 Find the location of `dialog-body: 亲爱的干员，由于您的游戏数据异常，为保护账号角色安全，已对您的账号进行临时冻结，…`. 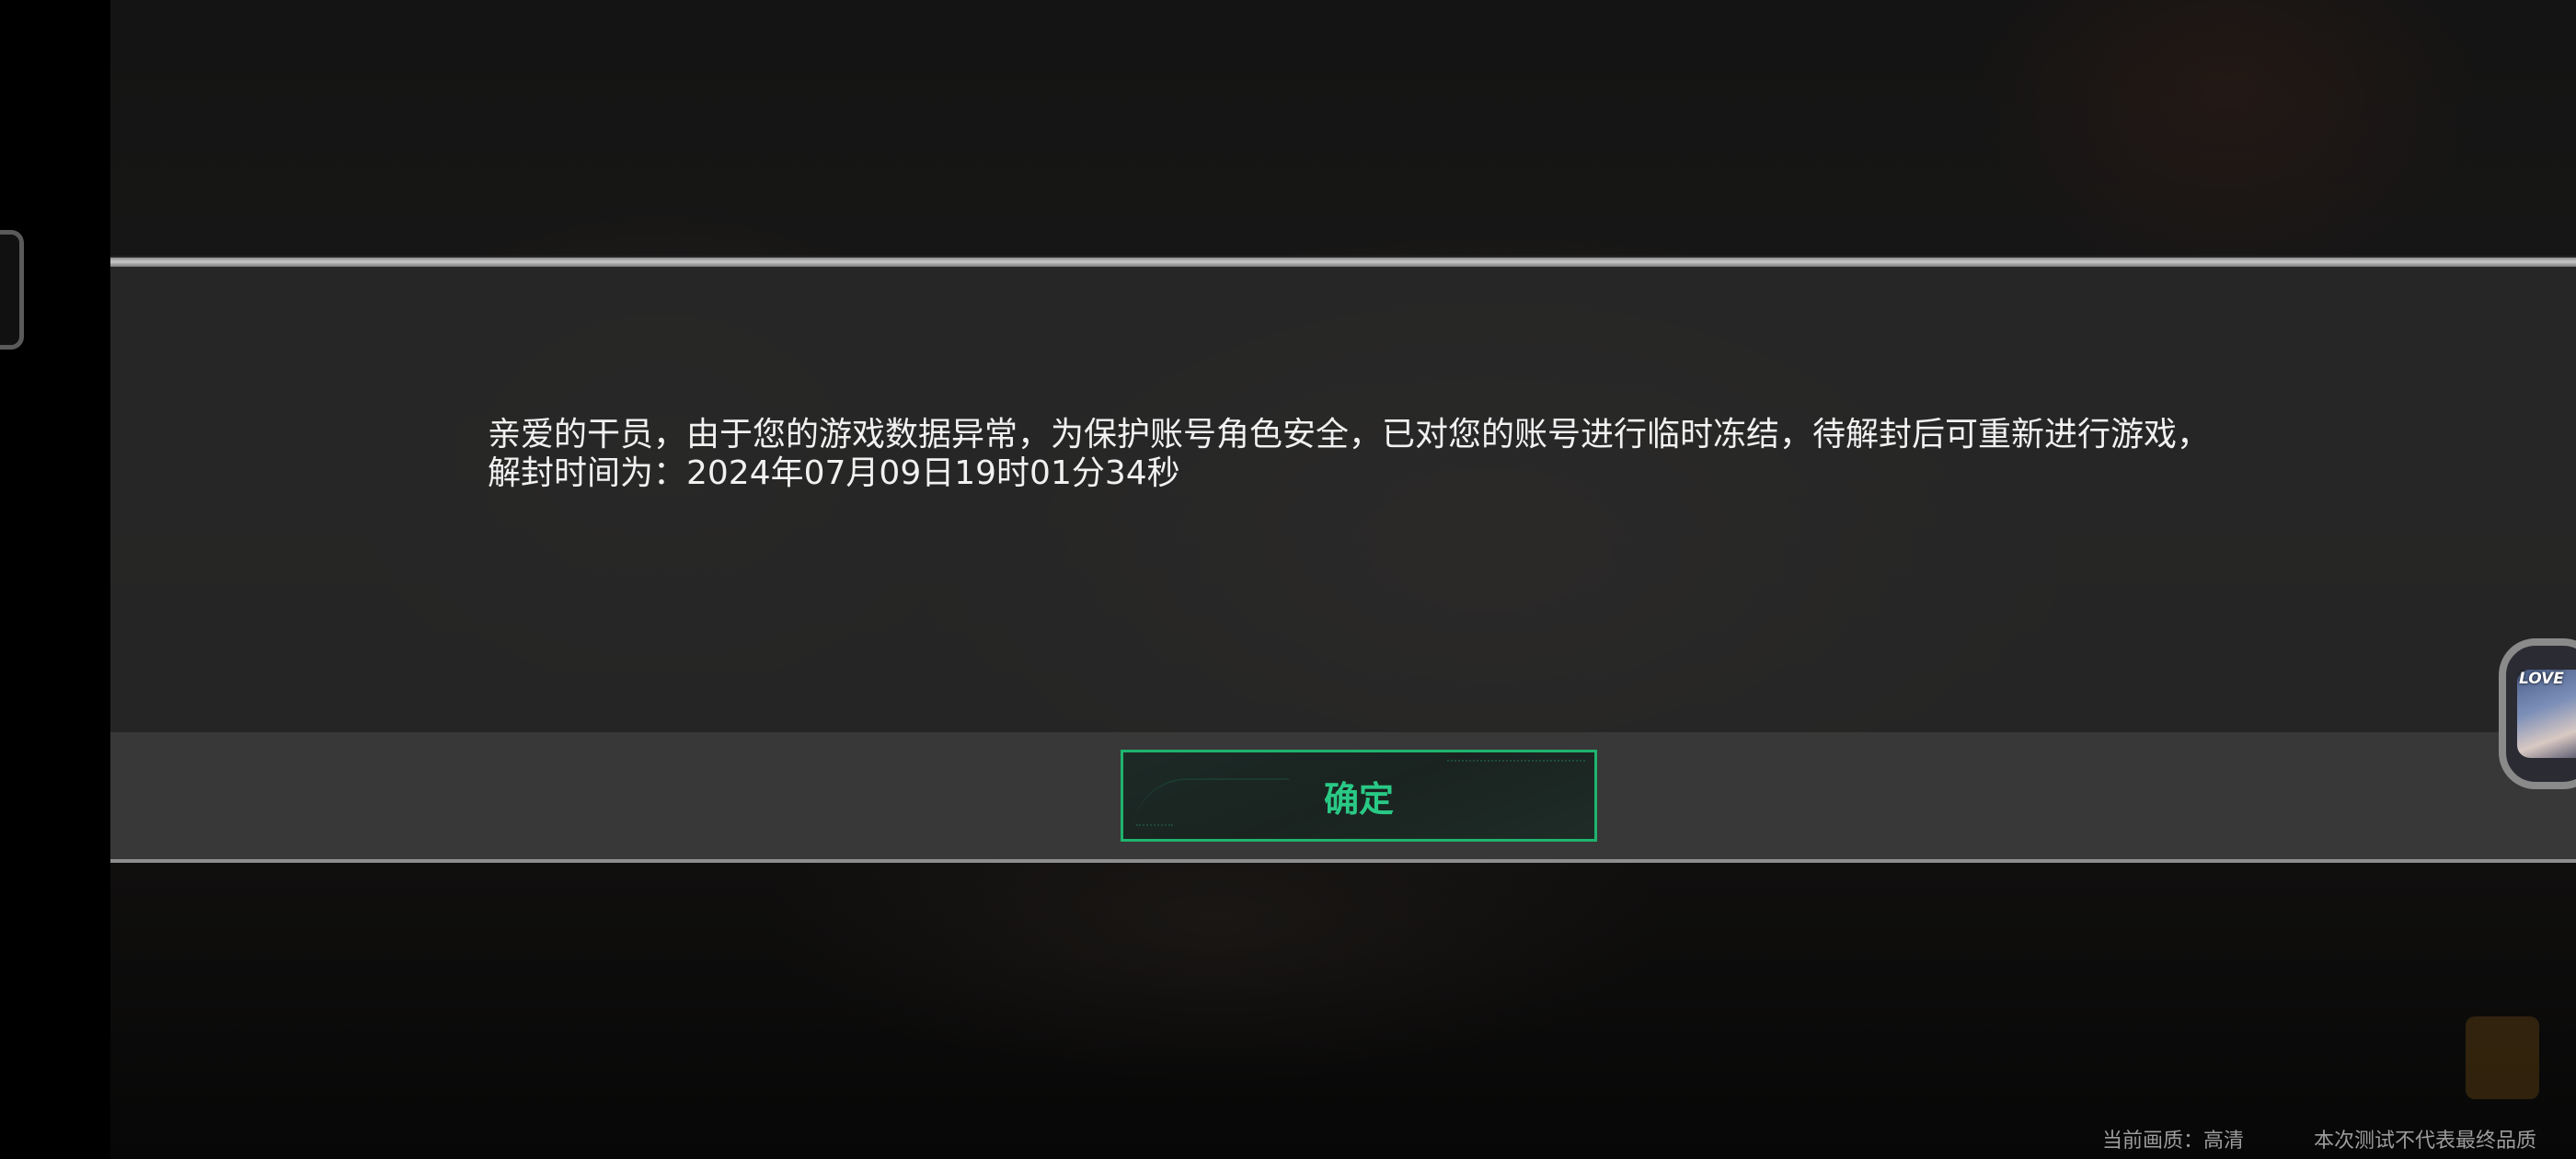

dialog-body: 亲爱的干员，由于您的游戏数据异常，为保护账号角色安全，已对您的账号进行临时冻结，… is located at coordinates (1352, 454).